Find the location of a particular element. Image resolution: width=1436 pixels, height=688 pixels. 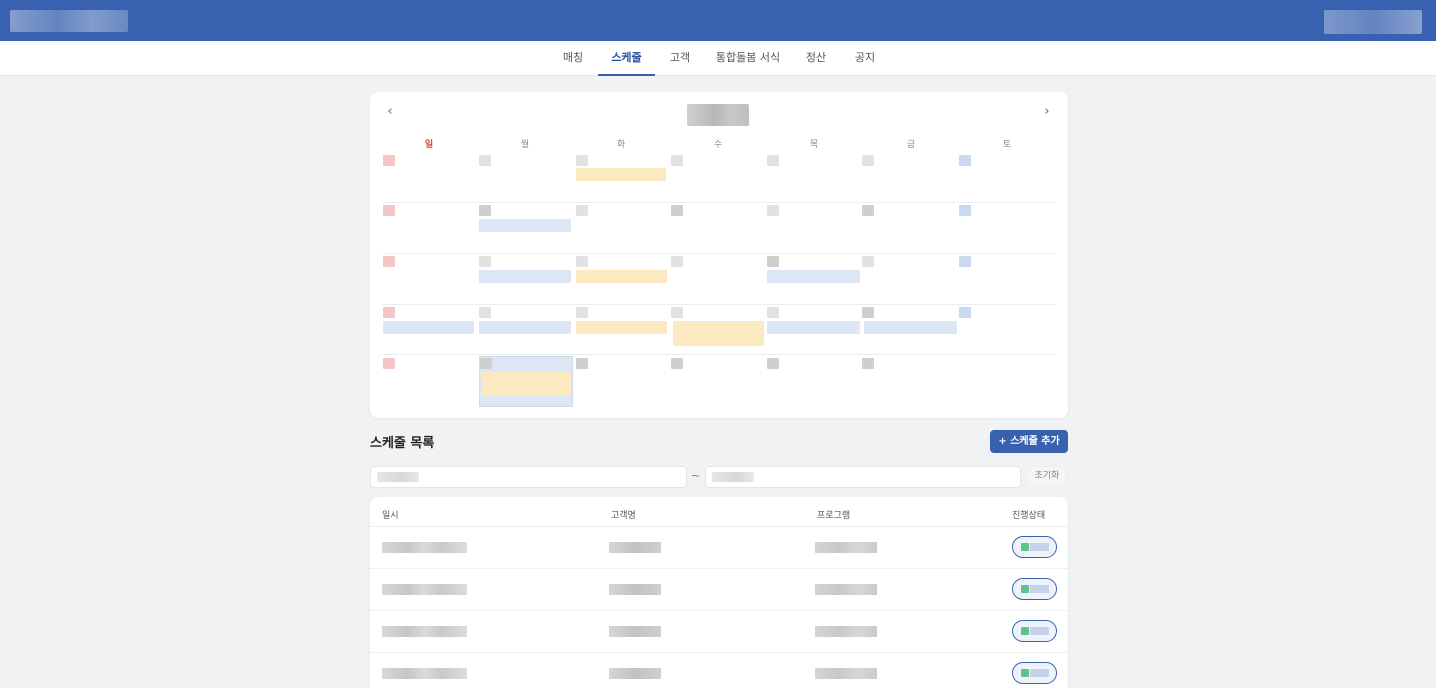

logo-redacted is located at coordinates (69, 21).